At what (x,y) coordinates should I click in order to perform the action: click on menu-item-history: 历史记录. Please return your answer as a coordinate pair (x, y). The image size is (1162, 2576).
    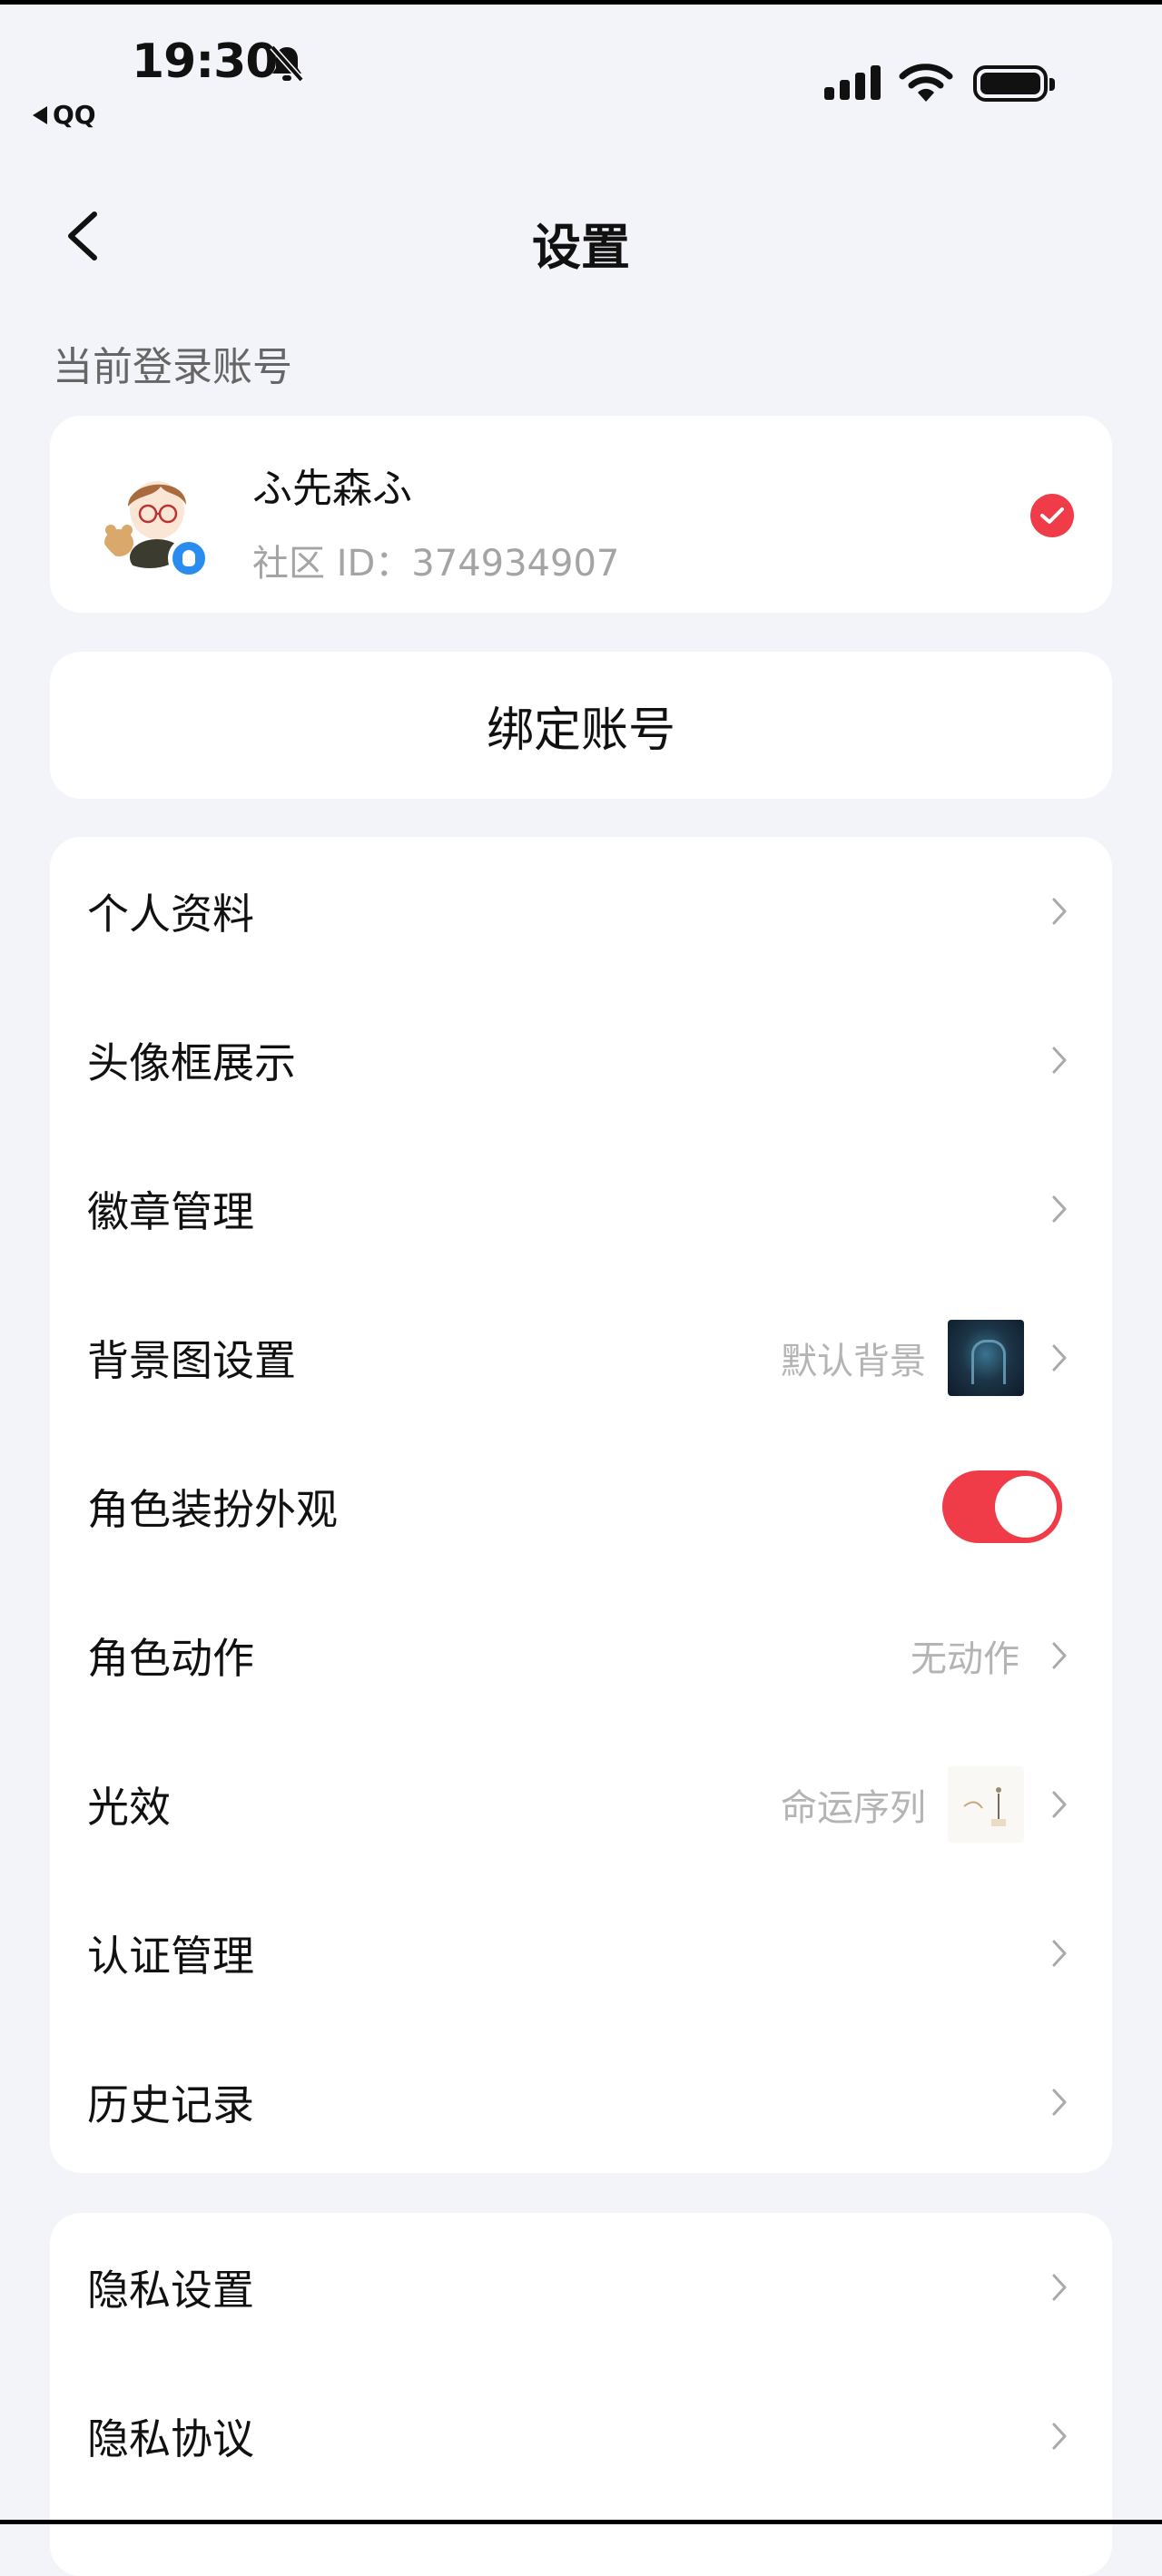
    Looking at the image, I should click on (581, 2102).